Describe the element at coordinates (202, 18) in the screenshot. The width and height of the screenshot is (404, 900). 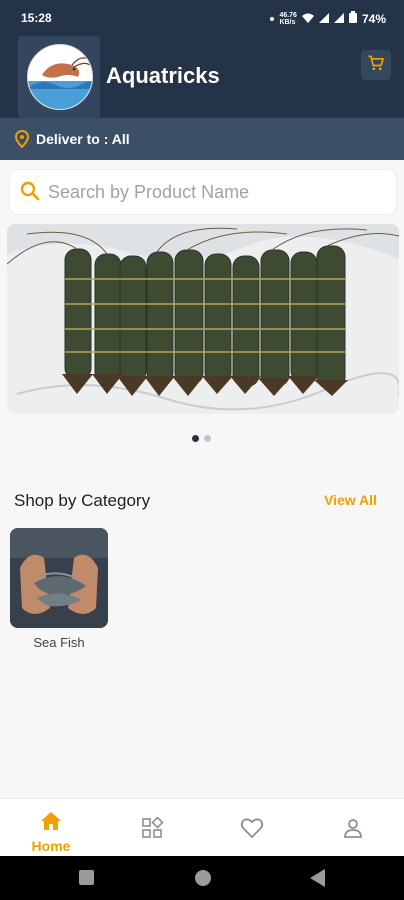
I see `status-bar: 15:28 46.76 KB/s 74%` at that location.